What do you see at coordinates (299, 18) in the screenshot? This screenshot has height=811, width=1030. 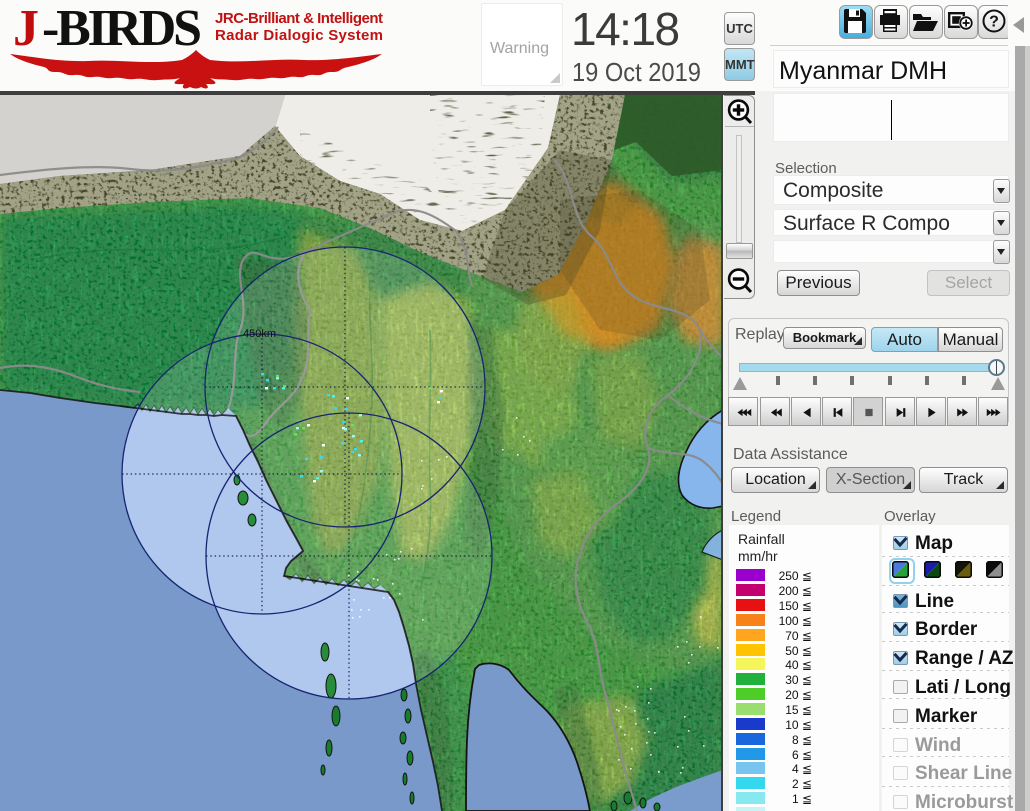 I see `svg-text: JRC-Brilliant & Intelligent` at bounding box center [299, 18].